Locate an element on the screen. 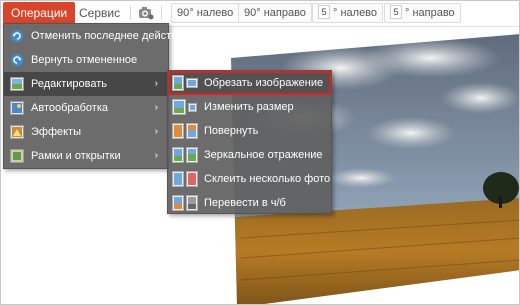 Image resolution: width=520 pixels, height=305 pixels. edit-icon is located at coordinates (17, 84).